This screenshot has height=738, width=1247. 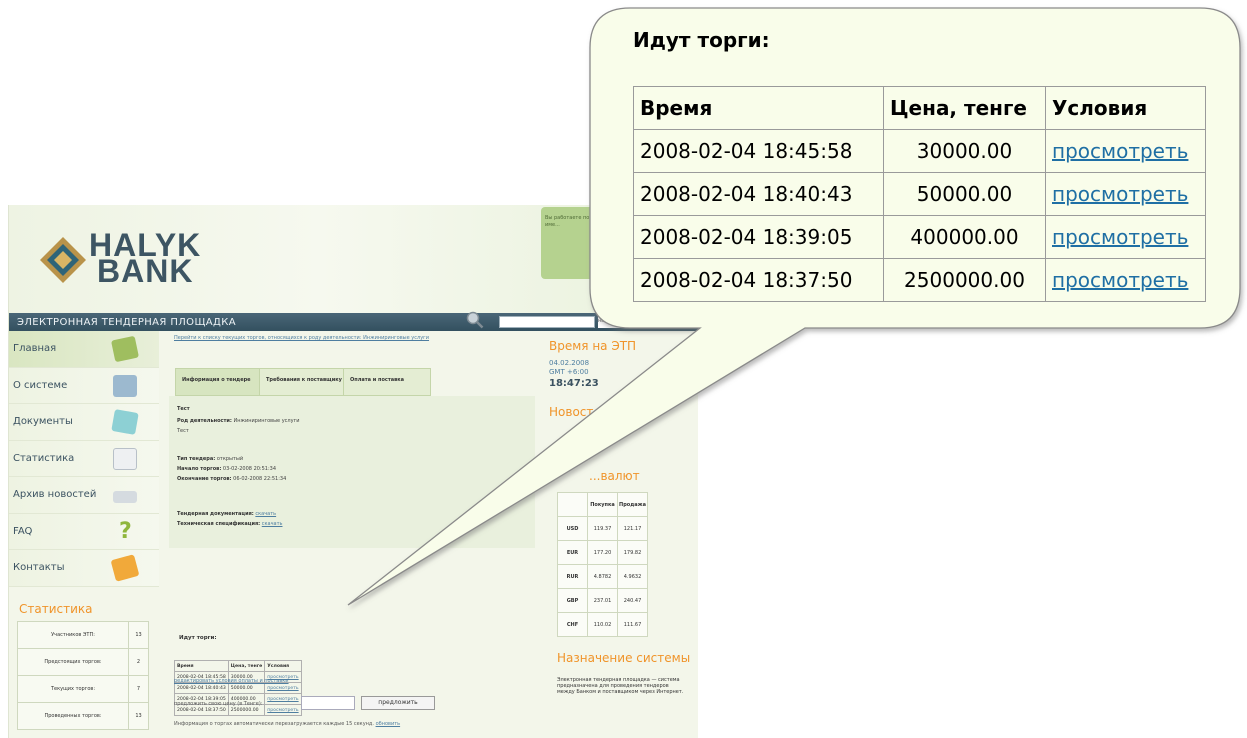 I want to click on rate-buy: 4.8782, so click(x=602, y=576).